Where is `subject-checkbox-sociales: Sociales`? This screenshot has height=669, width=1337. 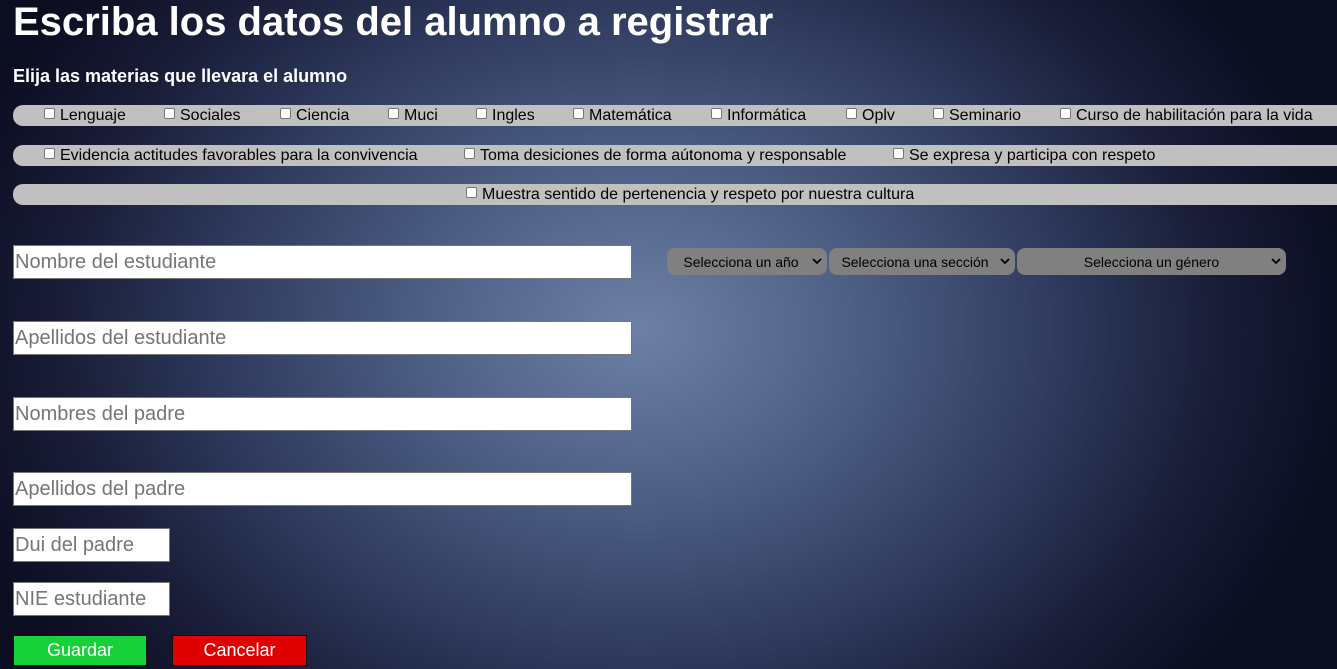
subject-checkbox-sociales: Sociales is located at coordinates (202, 115).